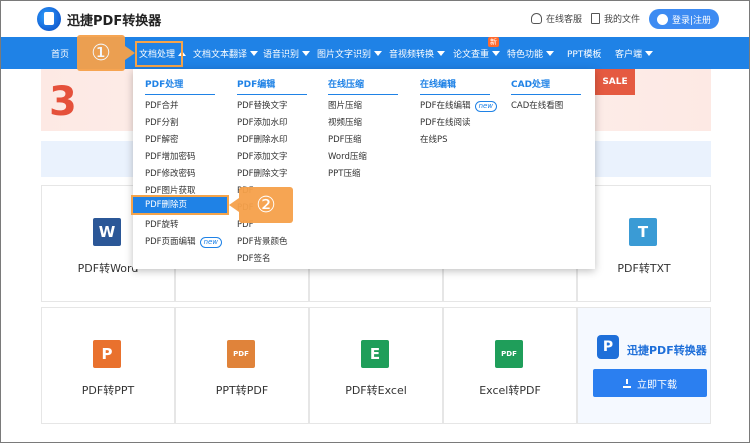 This screenshot has height=443, width=750. I want to click on nav-av-convert: 音视频转换, so click(417, 53).